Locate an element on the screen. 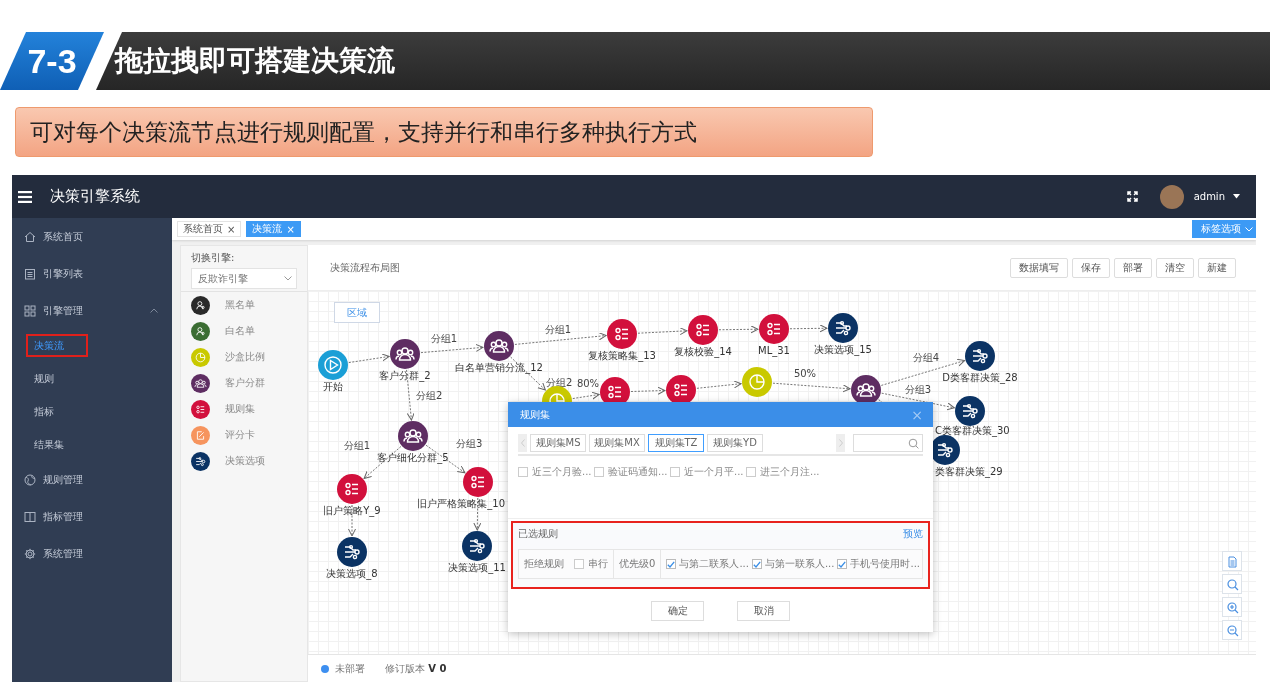 The width and height of the screenshot is (1270, 699). edge-label: 分组3 is located at coordinates (918, 389).